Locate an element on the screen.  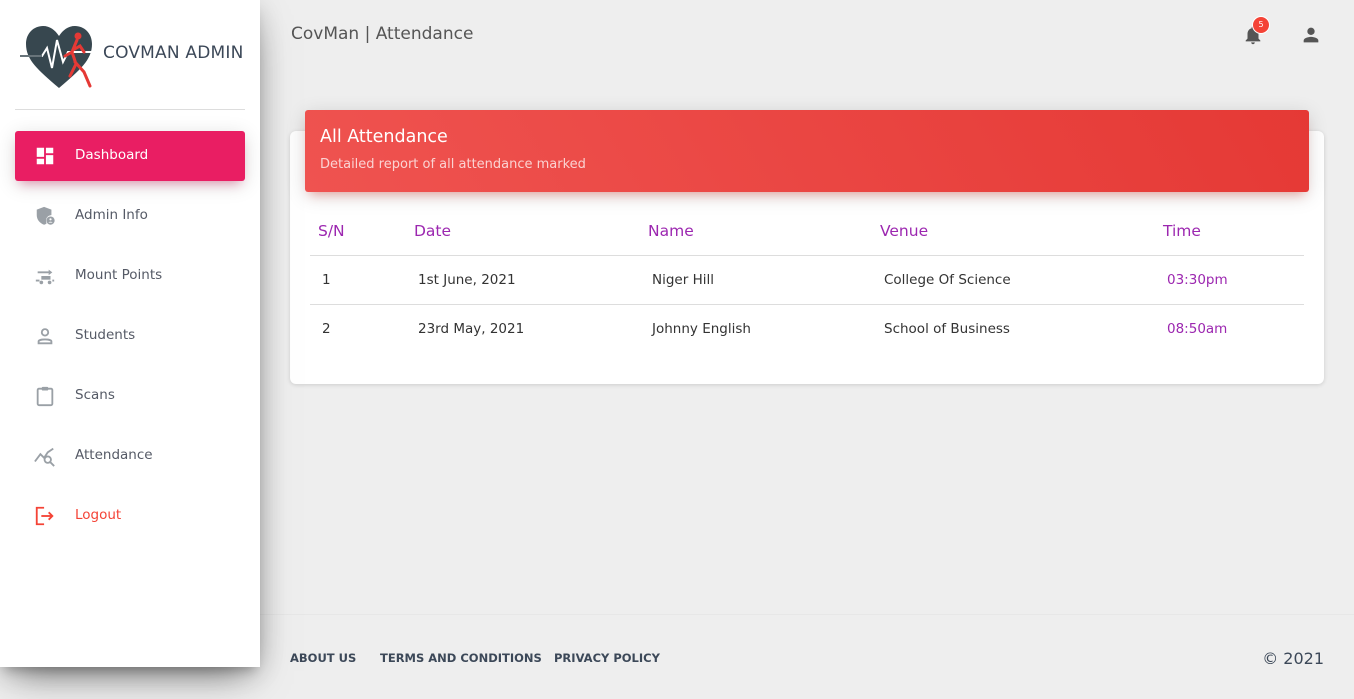
cell-name: Johnny English is located at coordinates (701, 328).